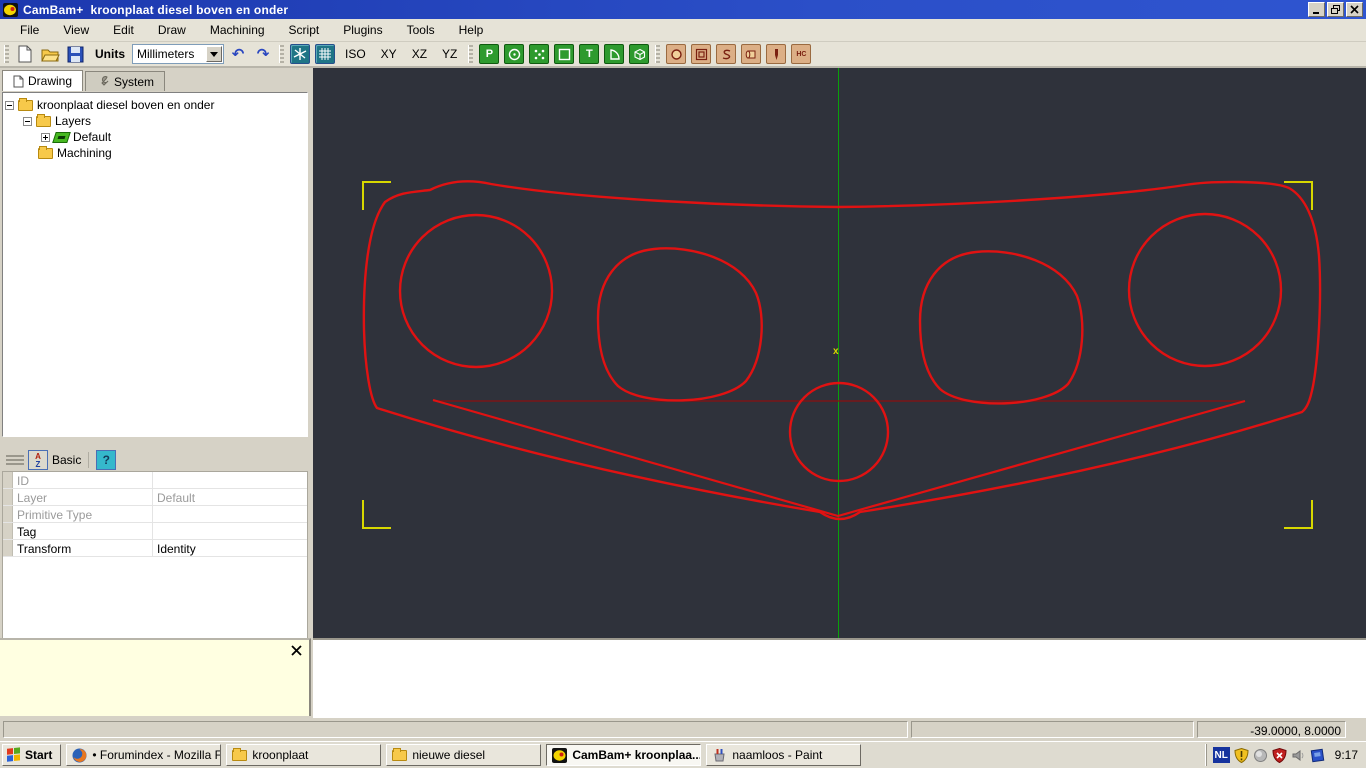 The image size is (1366, 768). What do you see at coordinates (726, 54) in the screenshot?
I see `machine-engrave-button` at bounding box center [726, 54].